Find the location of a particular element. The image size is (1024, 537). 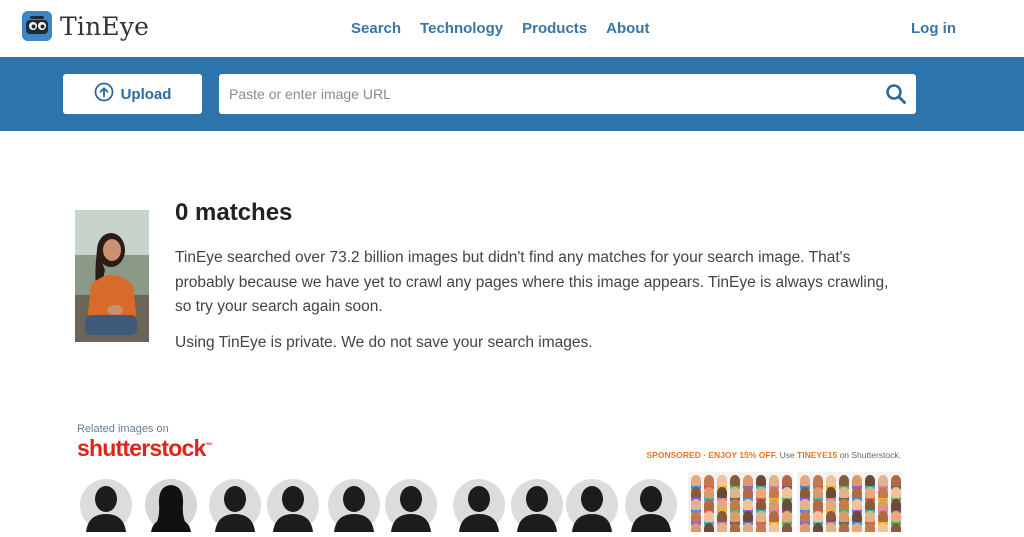

sponsored-offer-text: SPONSORED · ENJOY 15% OFF. is located at coordinates (712, 455).